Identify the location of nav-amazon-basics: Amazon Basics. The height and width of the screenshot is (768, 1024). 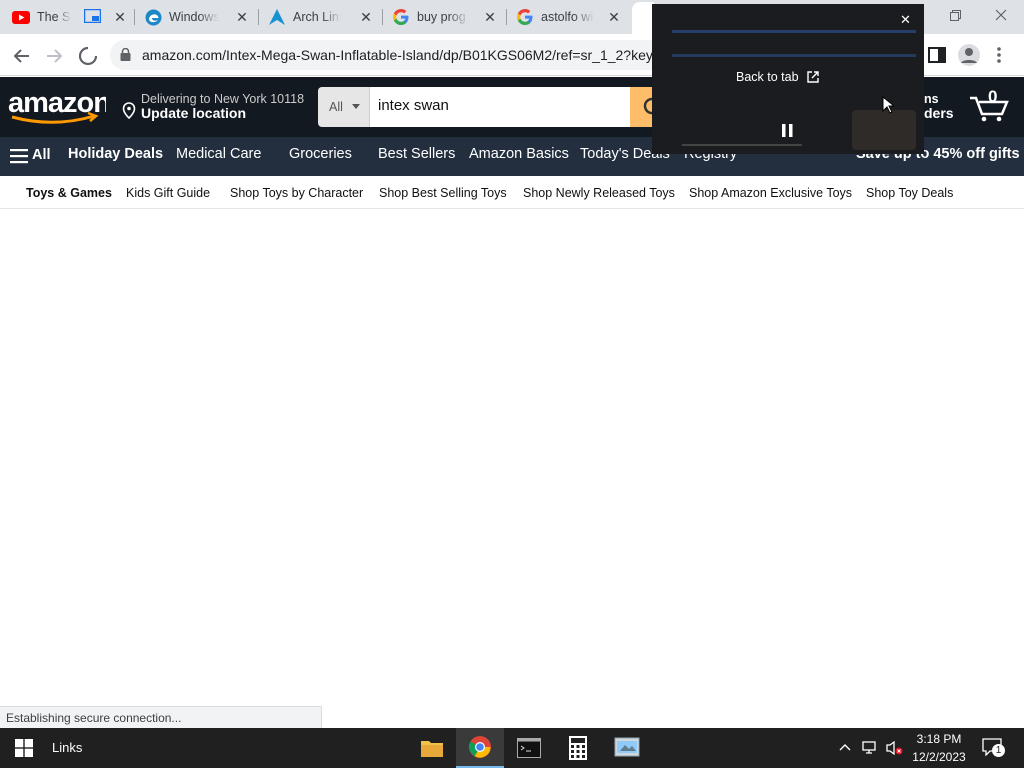
(519, 154).